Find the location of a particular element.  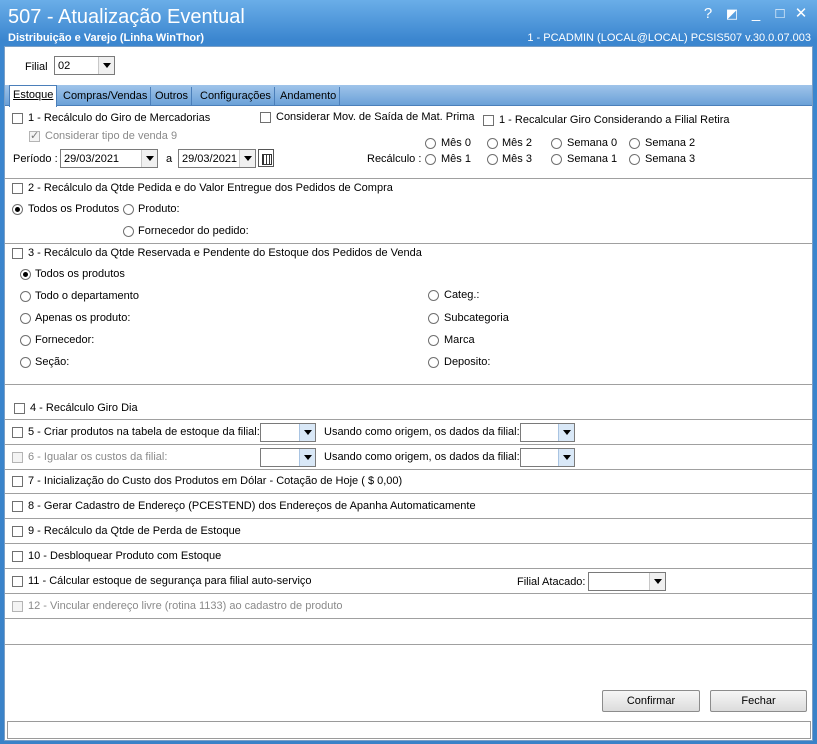

radio-departamento is located at coordinates (25, 296).